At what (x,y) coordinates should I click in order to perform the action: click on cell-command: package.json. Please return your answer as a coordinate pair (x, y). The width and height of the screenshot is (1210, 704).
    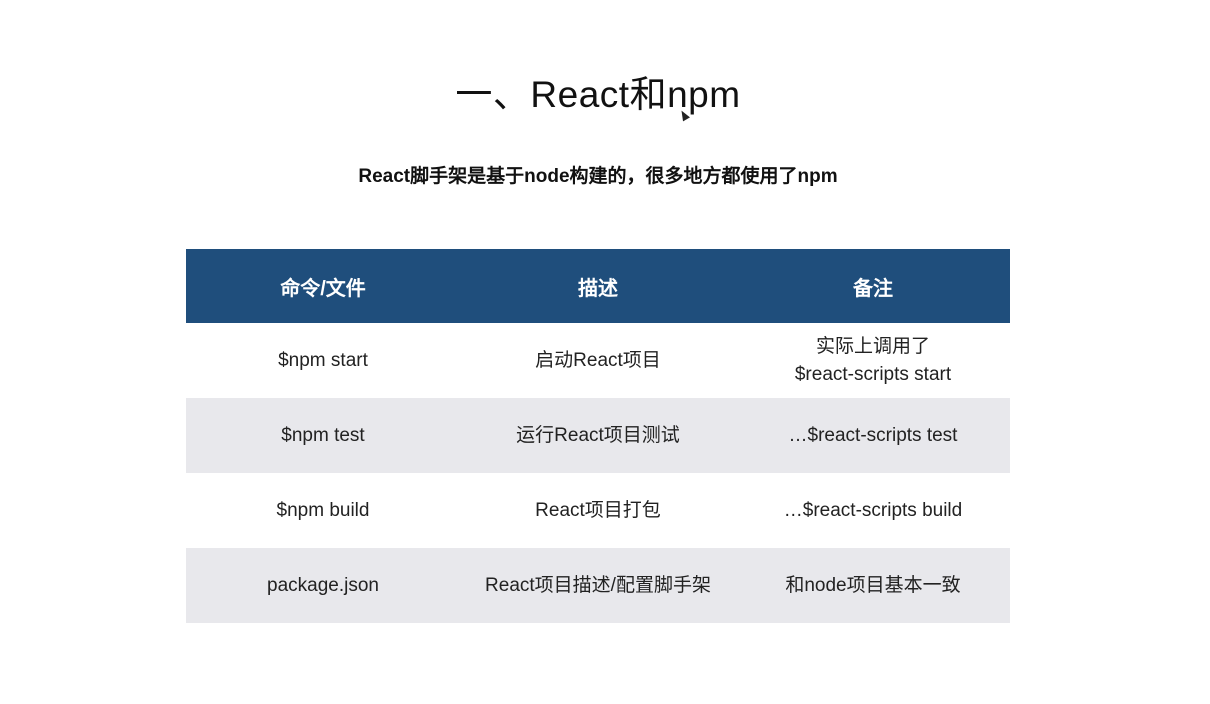
    Looking at the image, I should click on (323, 585).